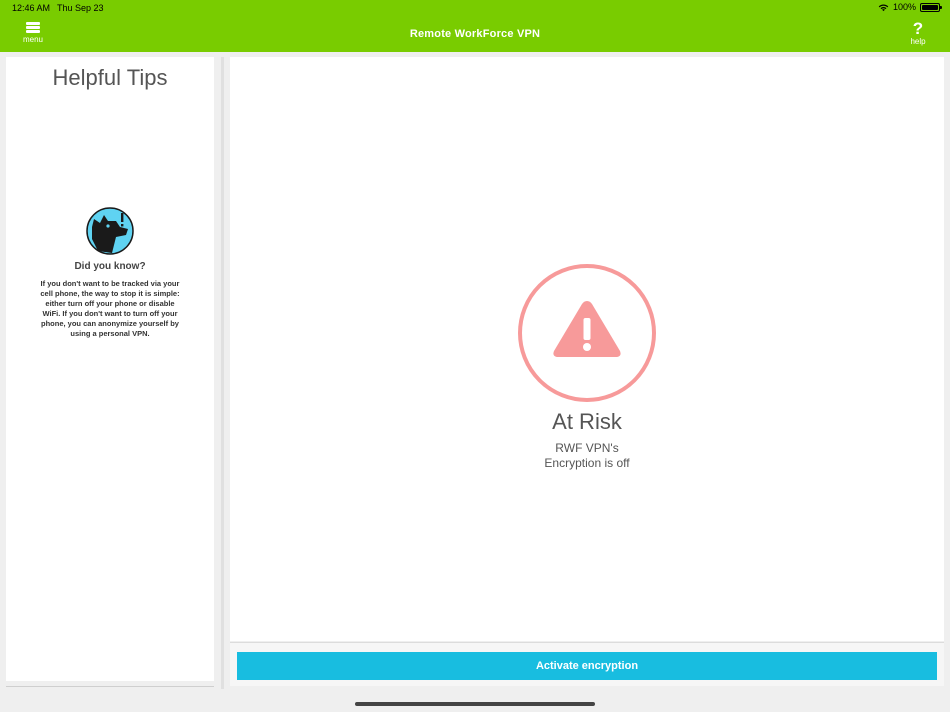 This screenshot has height=712, width=950. What do you see at coordinates (587, 333) in the screenshot?
I see `warning-icon` at bounding box center [587, 333].